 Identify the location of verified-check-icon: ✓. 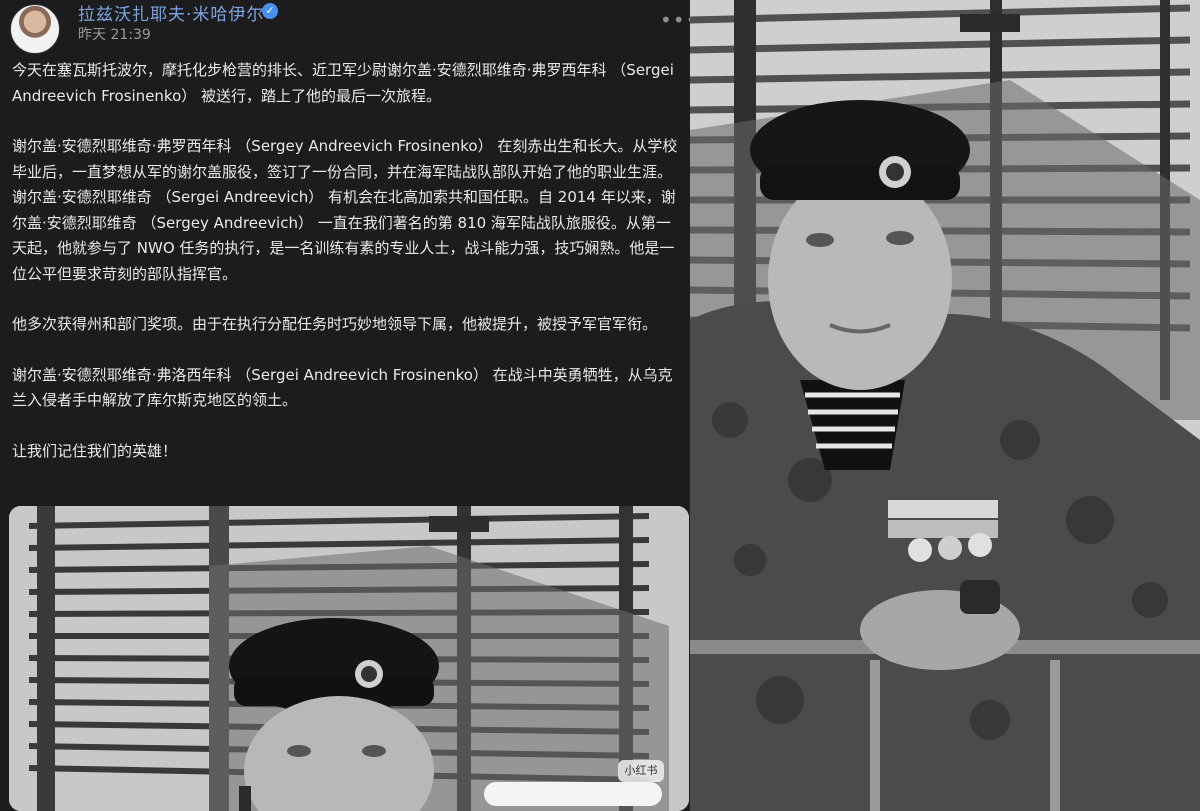
(270, 11).